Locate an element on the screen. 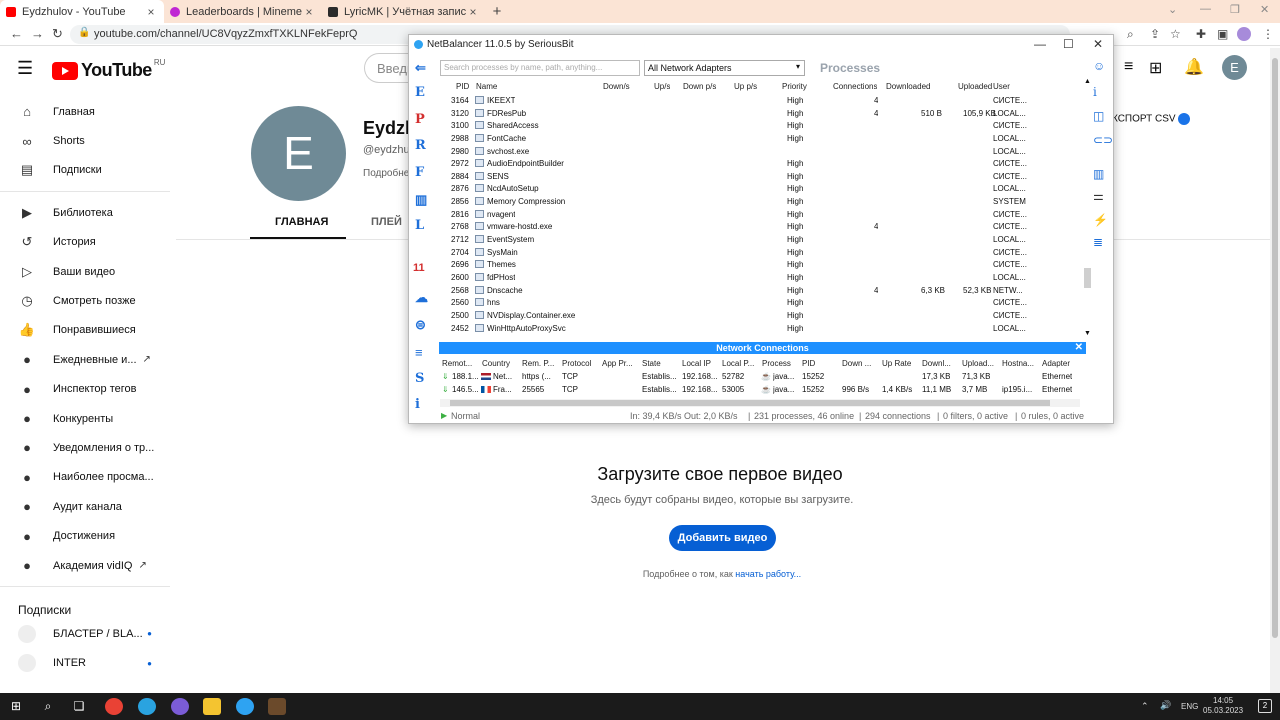 The image size is (1280, 720). column-header: Downloaded is located at coordinates (908, 86).